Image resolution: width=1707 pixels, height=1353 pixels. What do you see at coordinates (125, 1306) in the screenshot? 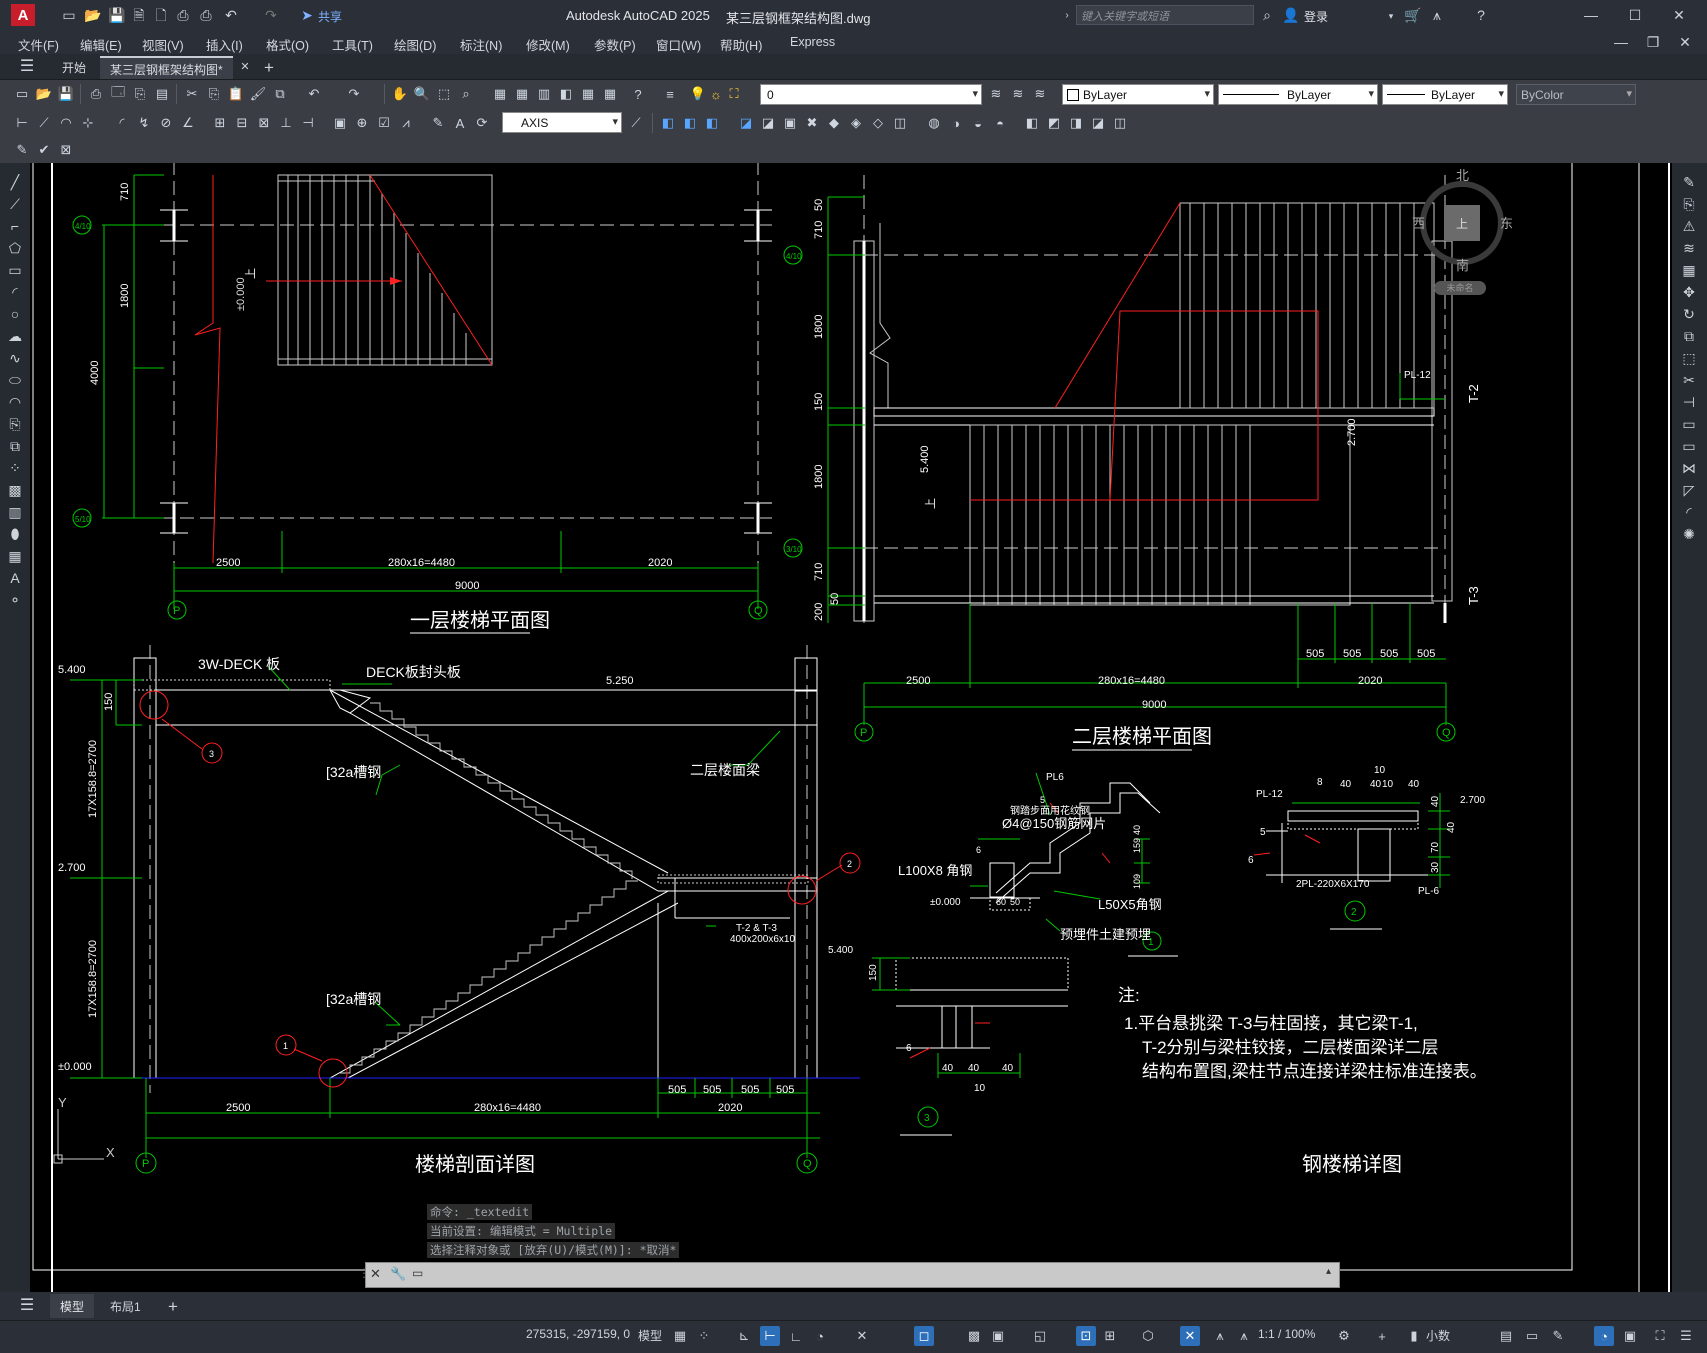
I see `tab-layout1: 布局1` at bounding box center [125, 1306].